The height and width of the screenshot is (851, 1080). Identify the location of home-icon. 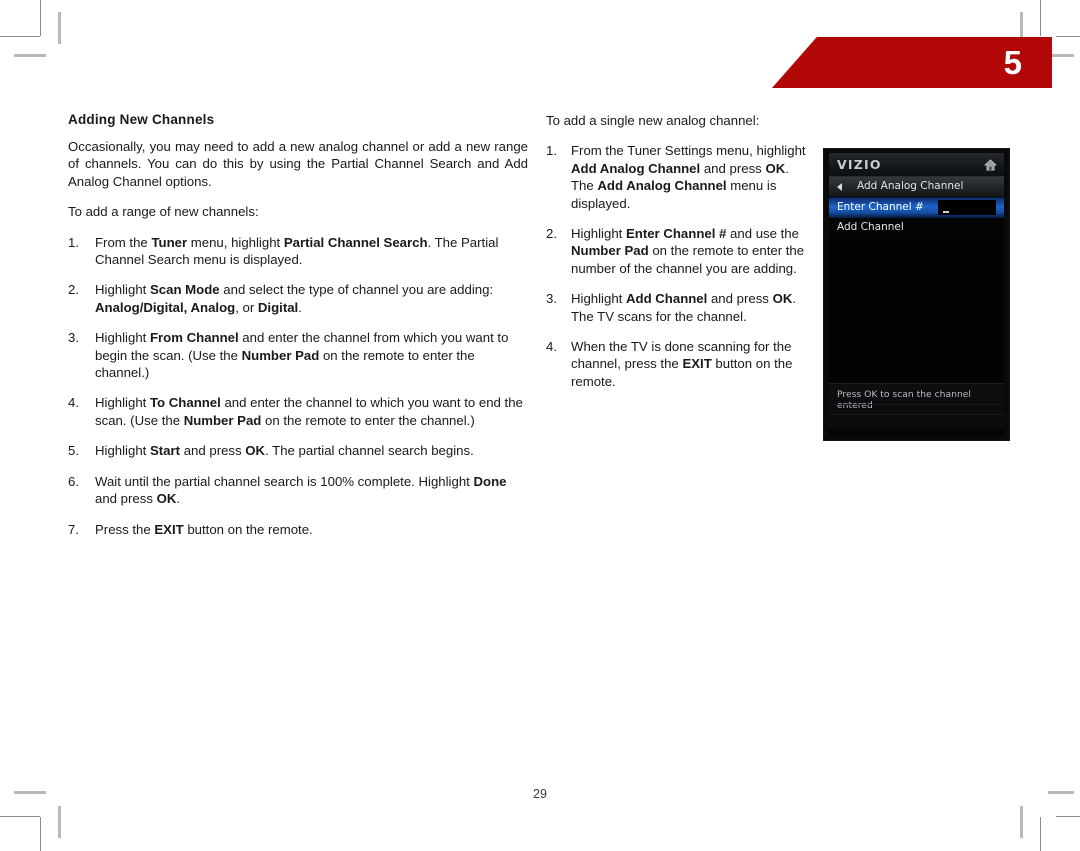
(990, 164).